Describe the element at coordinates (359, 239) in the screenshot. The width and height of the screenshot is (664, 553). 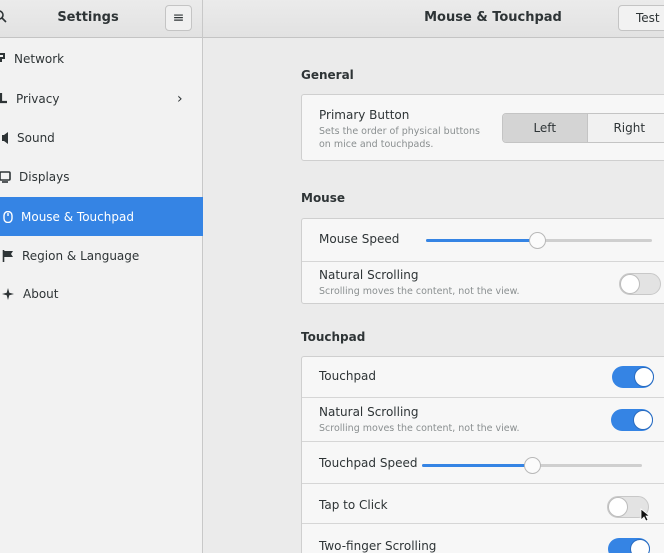
I see `mouse-speed-label: Mouse Speed` at that location.